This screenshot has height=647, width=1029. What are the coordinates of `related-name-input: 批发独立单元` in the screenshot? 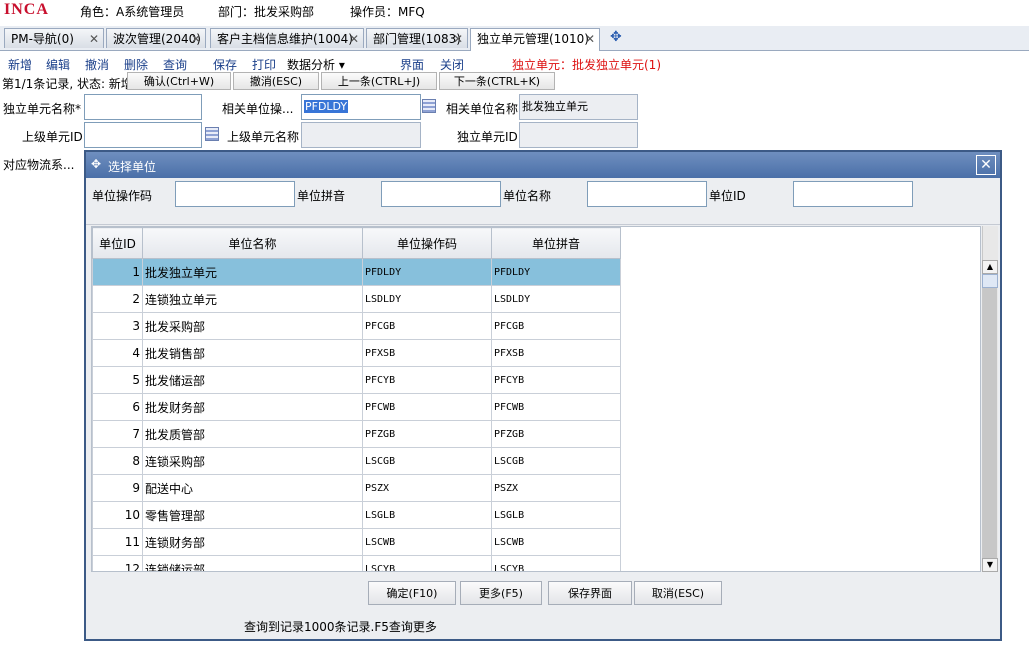 It's located at (578, 107).